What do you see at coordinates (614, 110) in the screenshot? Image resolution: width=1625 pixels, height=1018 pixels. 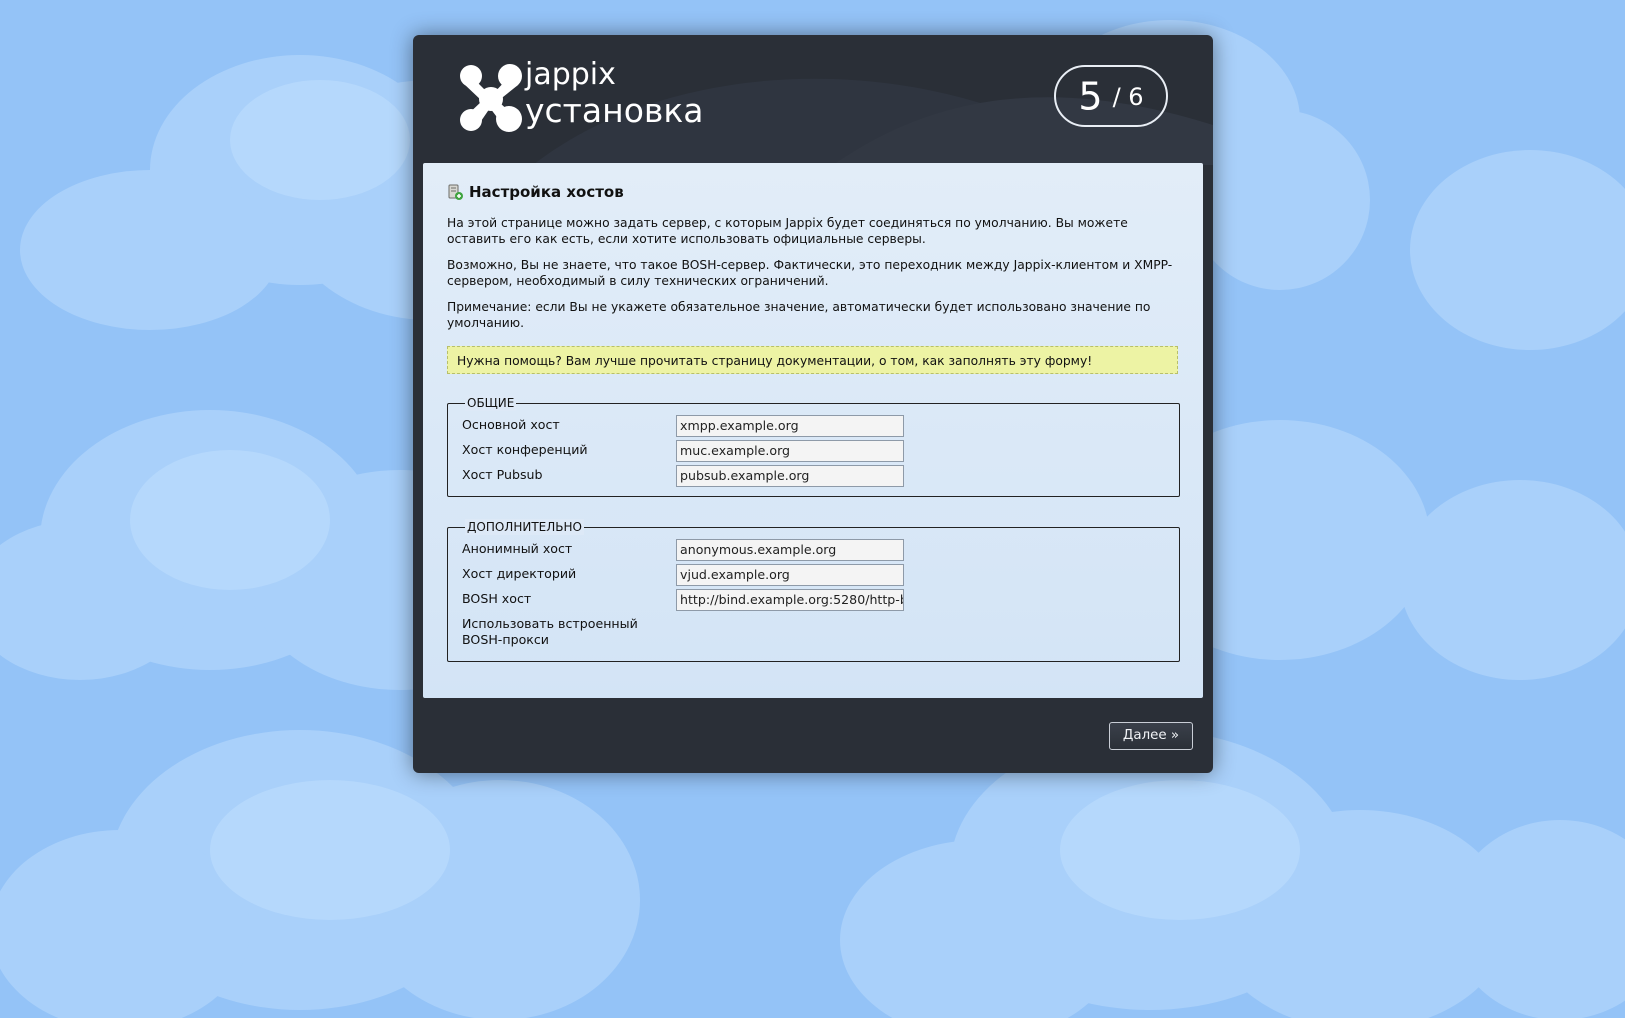 I see `brand-subtitle: установка` at bounding box center [614, 110].